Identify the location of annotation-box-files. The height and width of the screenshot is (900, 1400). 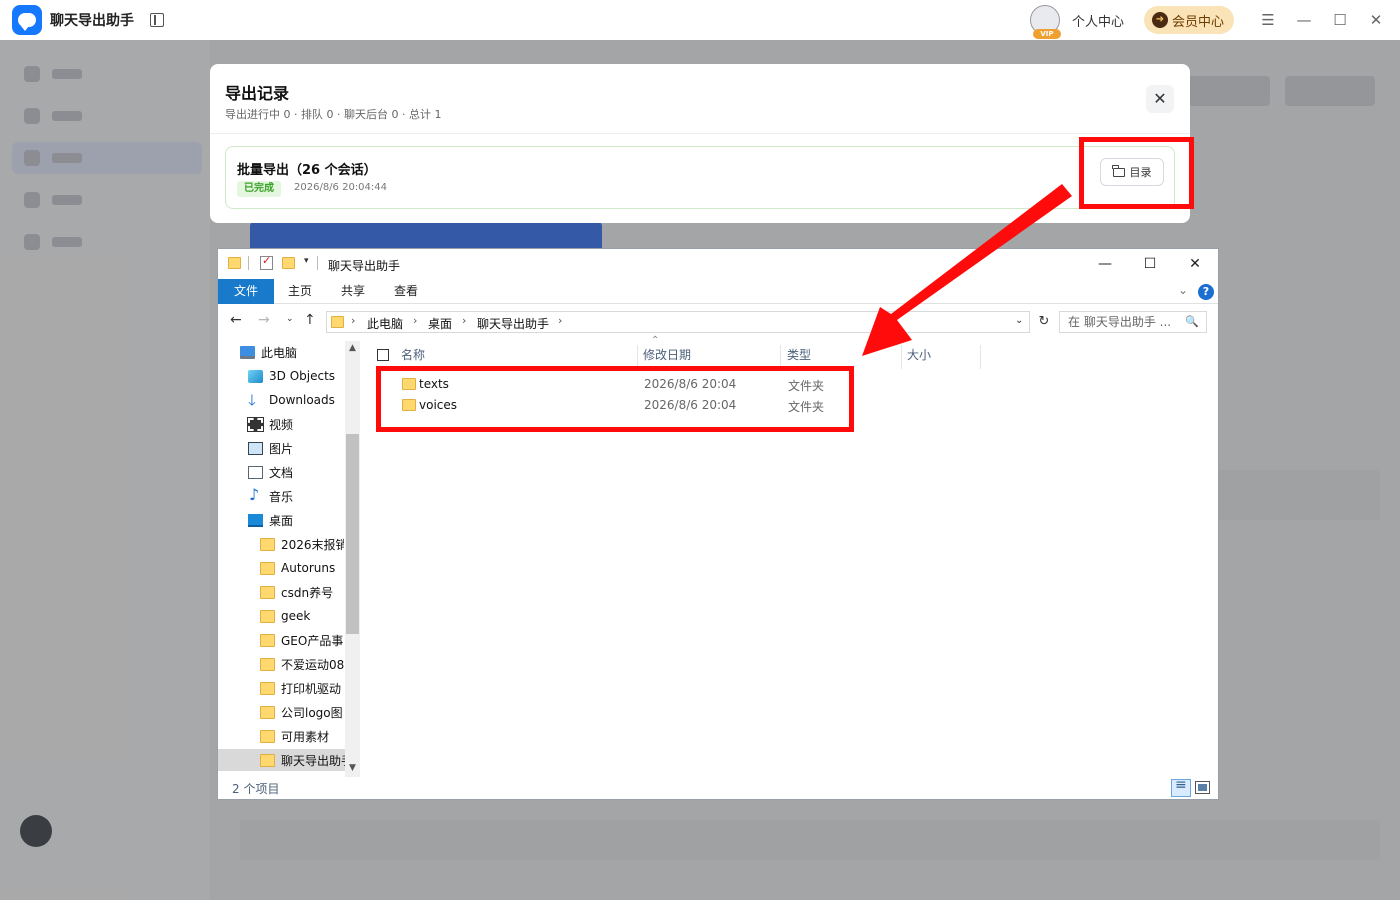
(615, 399).